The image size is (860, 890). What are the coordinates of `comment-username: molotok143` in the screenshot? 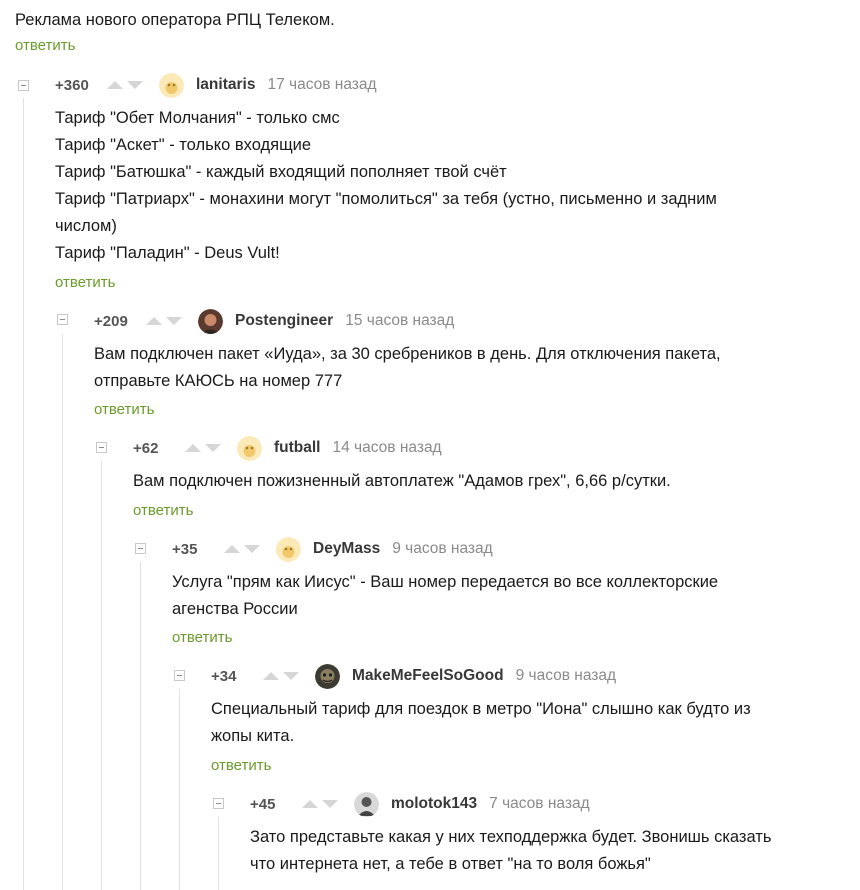 It's located at (434, 804).